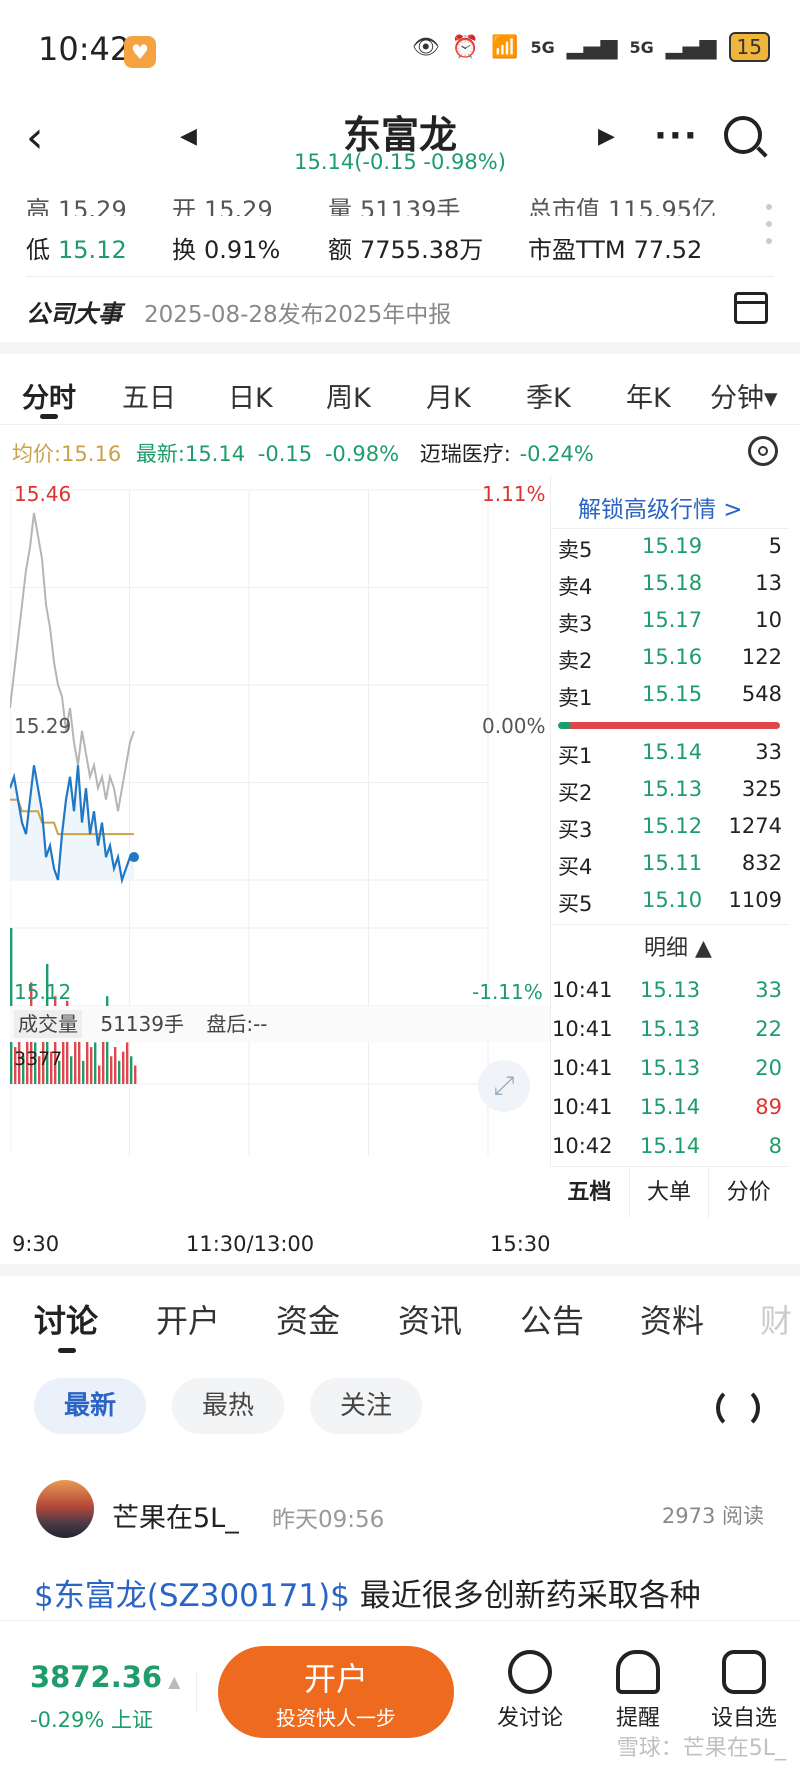 This screenshot has height=1768, width=800. I want to click on tab-month-k: 月K, so click(448, 395).